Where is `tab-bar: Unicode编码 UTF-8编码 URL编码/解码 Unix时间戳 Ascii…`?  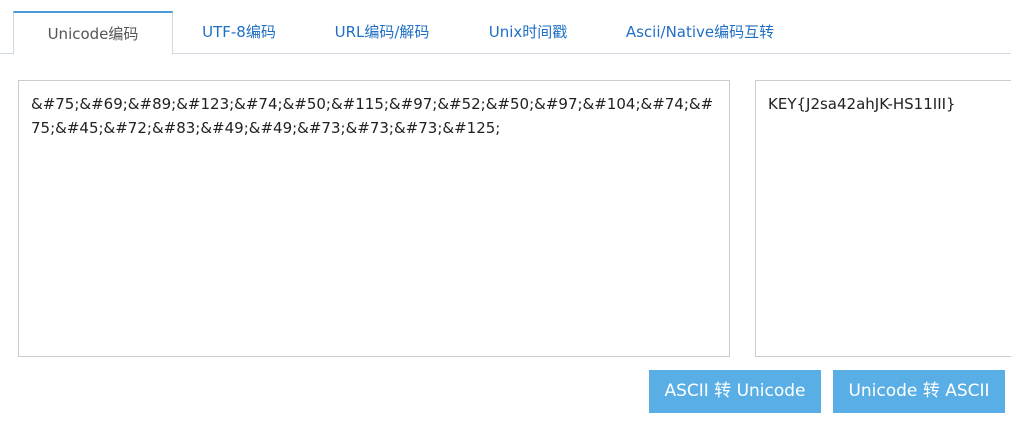 tab-bar: Unicode编码 UTF-8编码 URL编码/解码 Unix时间戳 Ascii… is located at coordinates (505, 27).